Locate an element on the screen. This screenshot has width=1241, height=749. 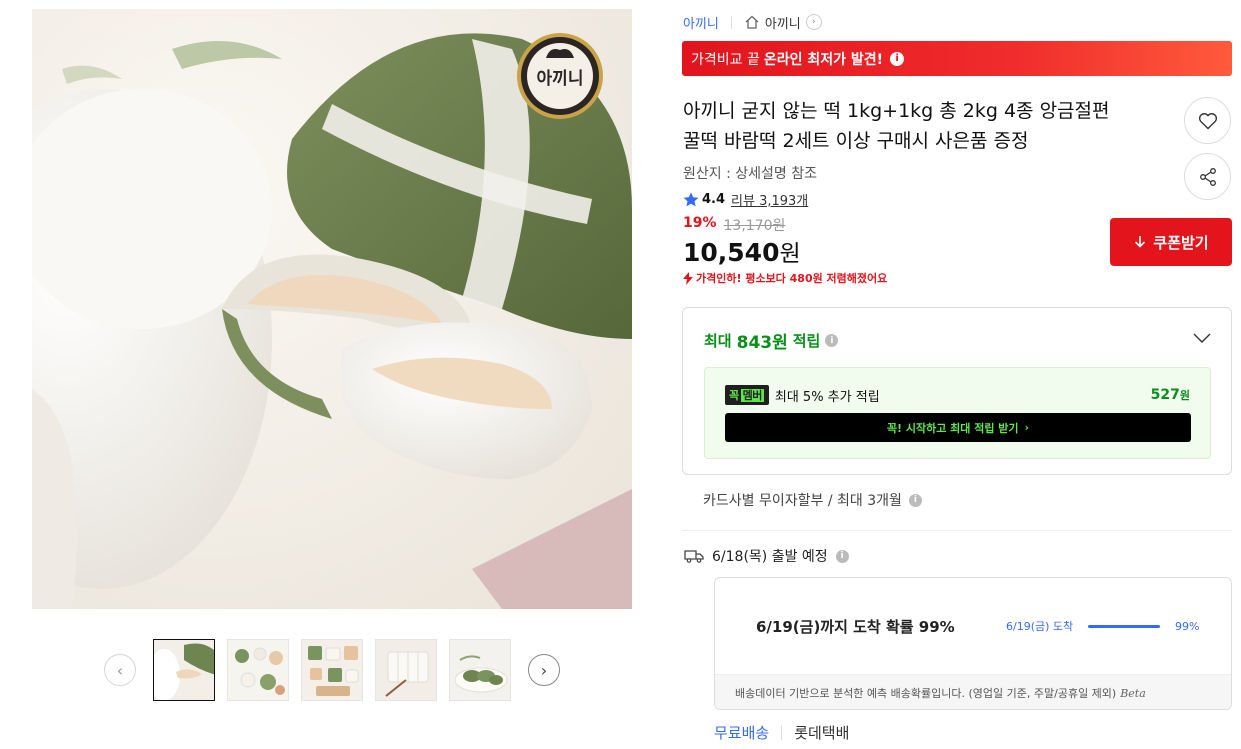
home-icon is located at coordinates (752, 22).